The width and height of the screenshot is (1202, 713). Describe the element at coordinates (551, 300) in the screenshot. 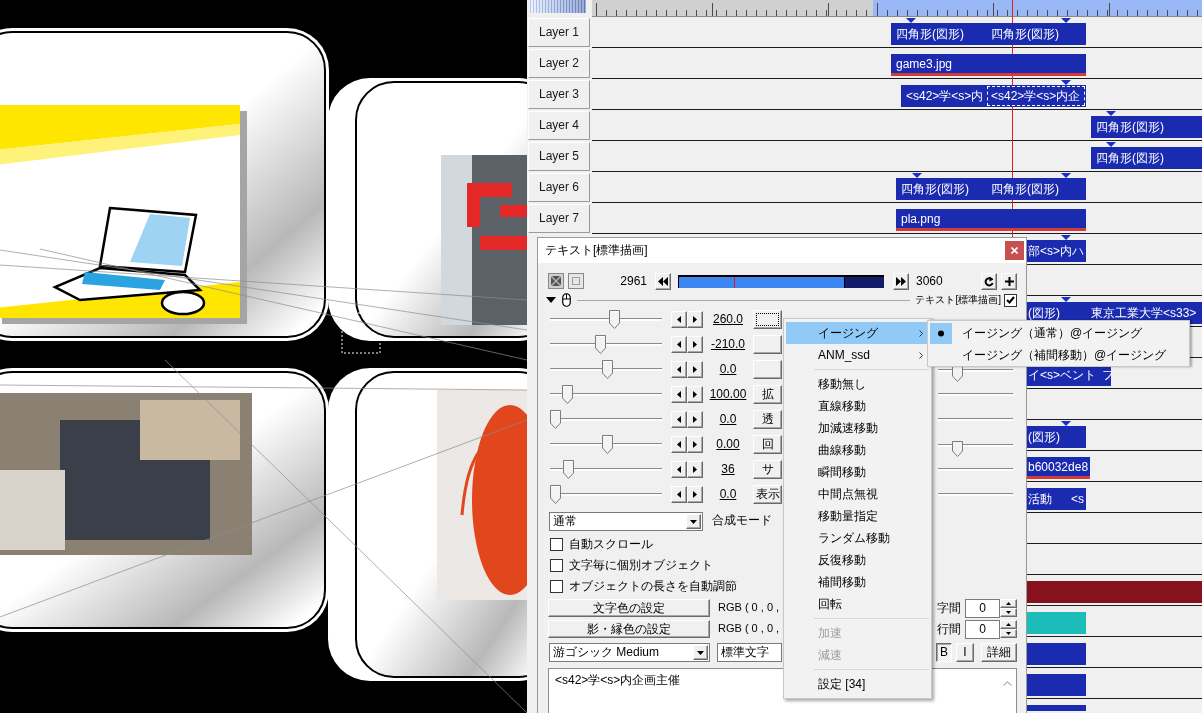

I see `triangle-down-icon` at that location.